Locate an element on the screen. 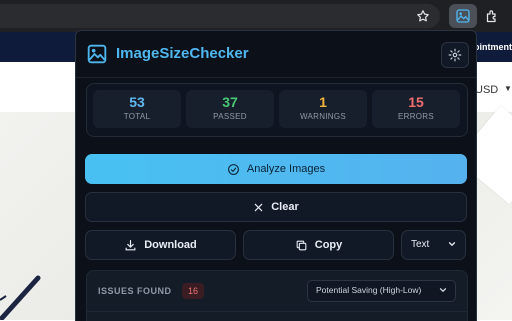 The height and width of the screenshot is (321, 512). star-icon is located at coordinates (423, 16).